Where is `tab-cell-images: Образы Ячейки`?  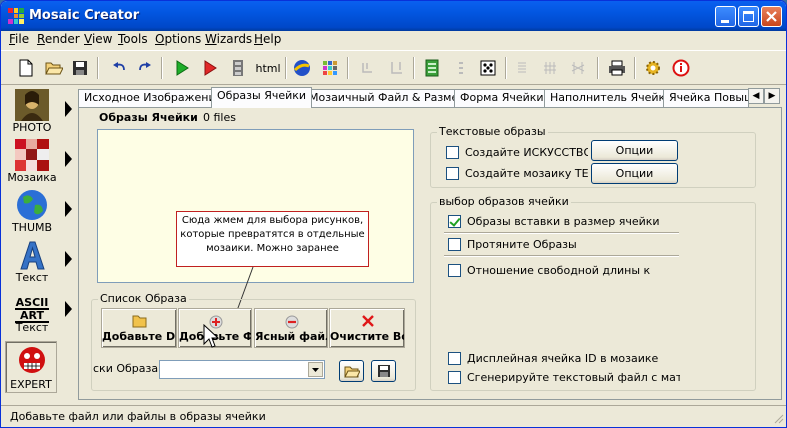
tab-cell-images: Образы Ячейки is located at coordinates (262, 97).